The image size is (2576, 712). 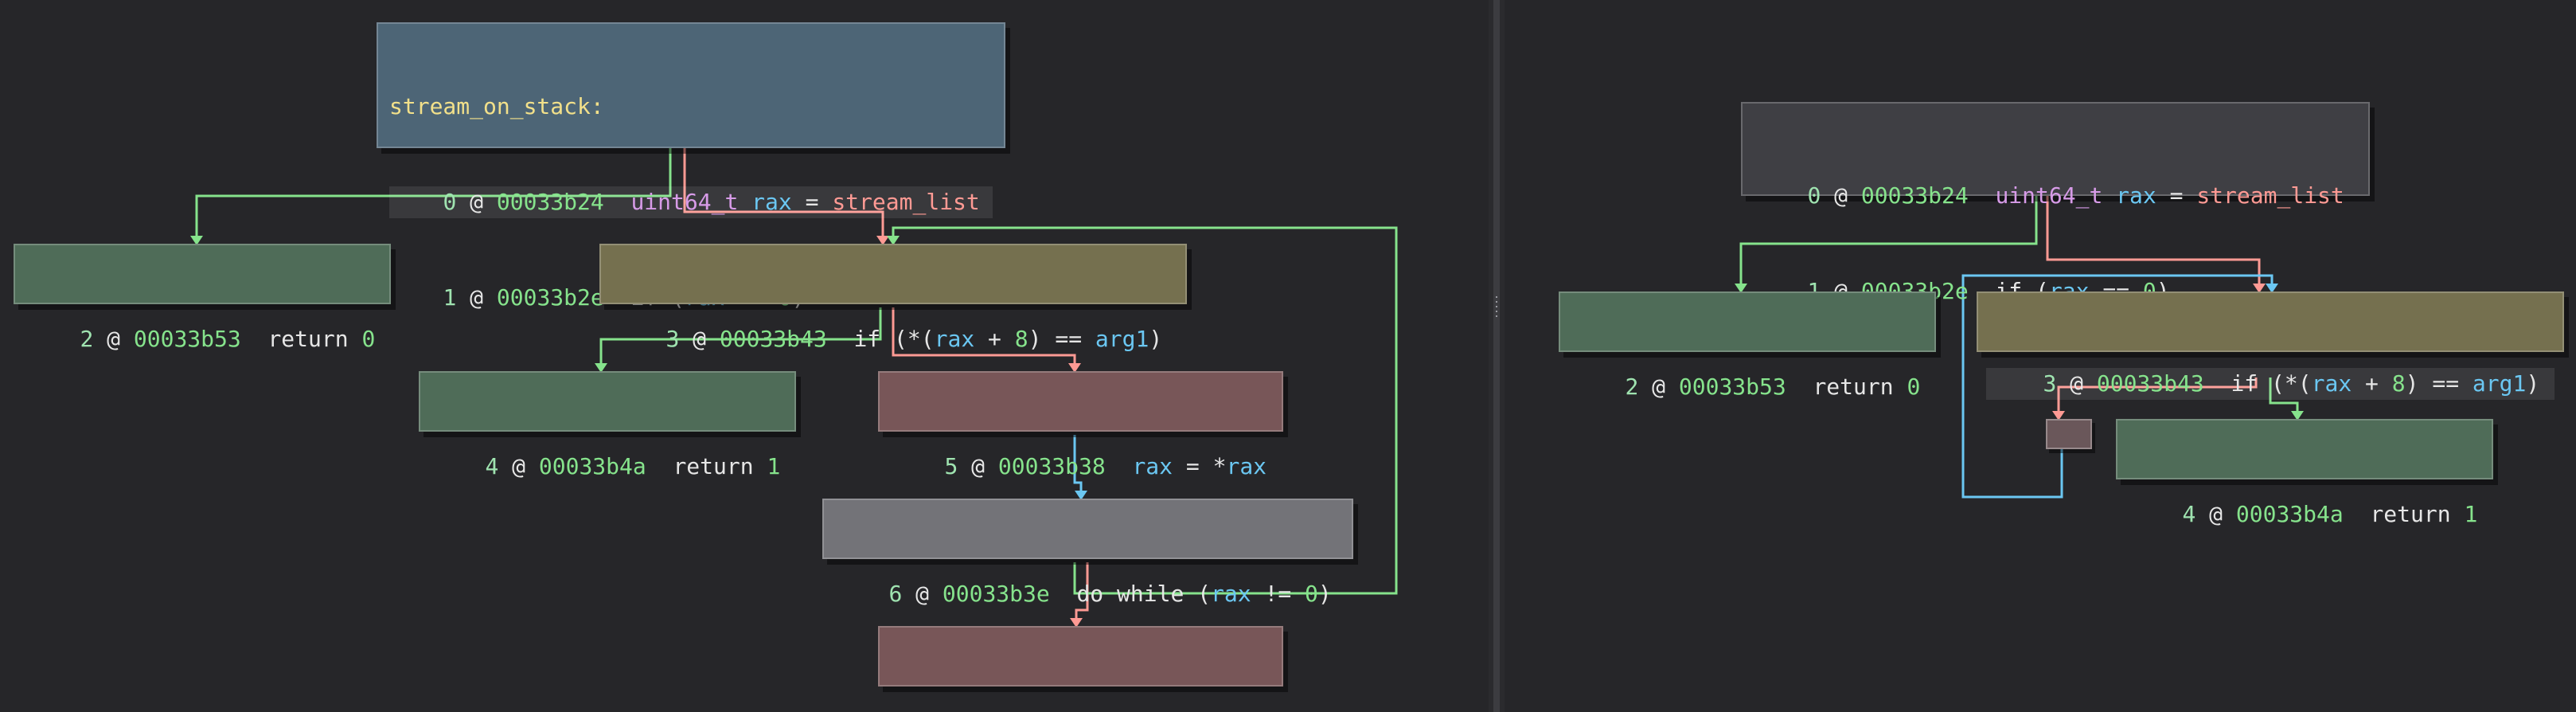 What do you see at coordinates (951, 466) in the screenshot?
I see `instr-index: 5` at bounding box center [951, 466].